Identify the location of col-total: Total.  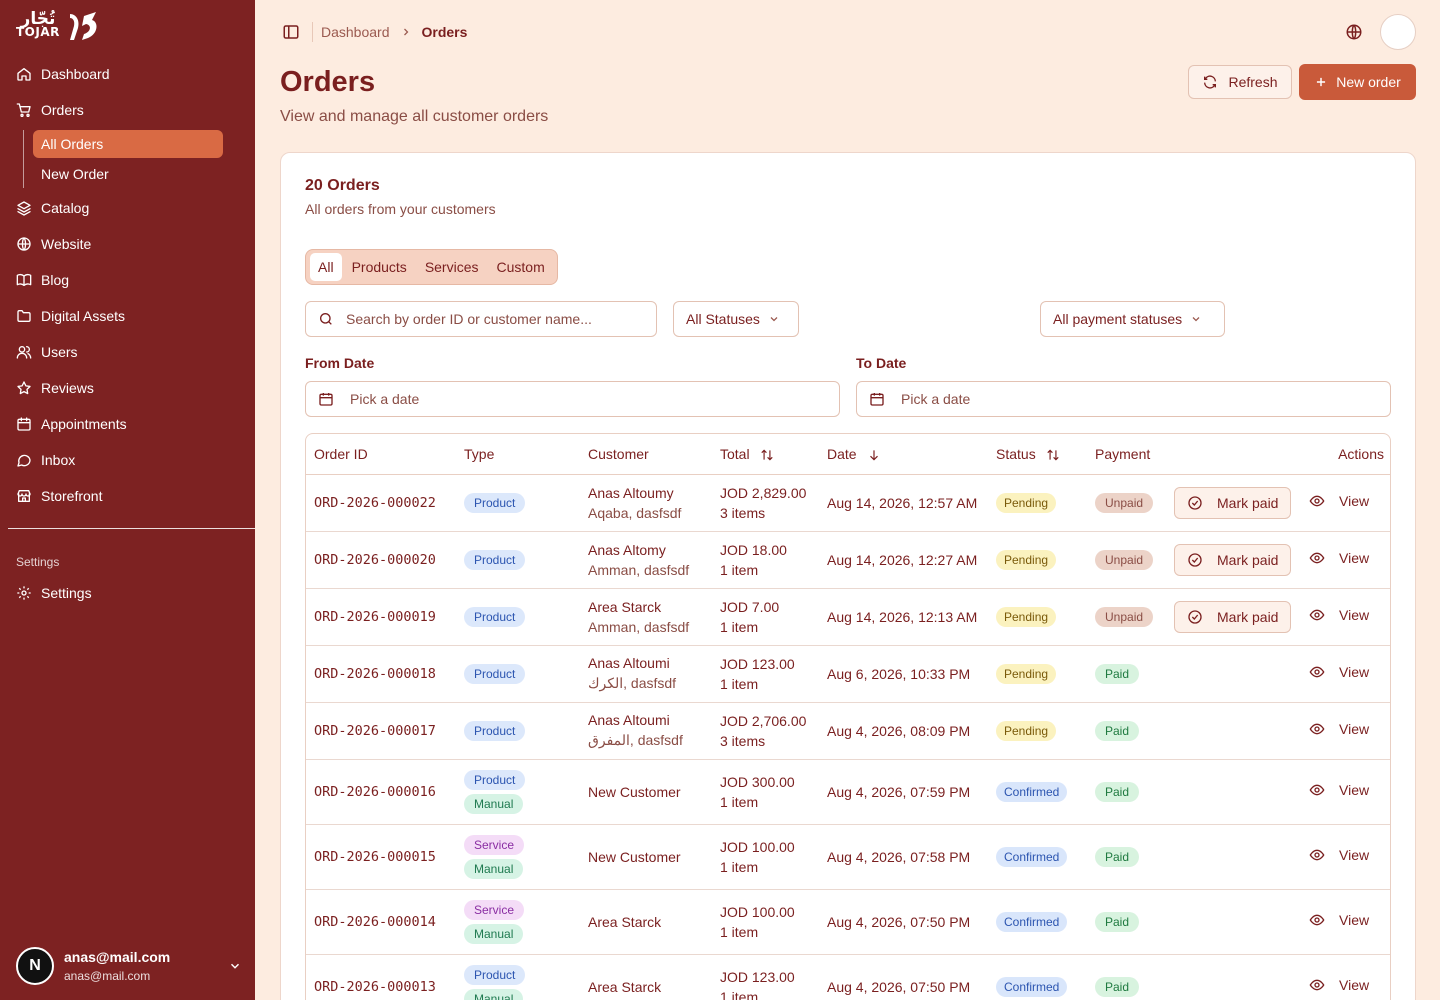
(765, 454).